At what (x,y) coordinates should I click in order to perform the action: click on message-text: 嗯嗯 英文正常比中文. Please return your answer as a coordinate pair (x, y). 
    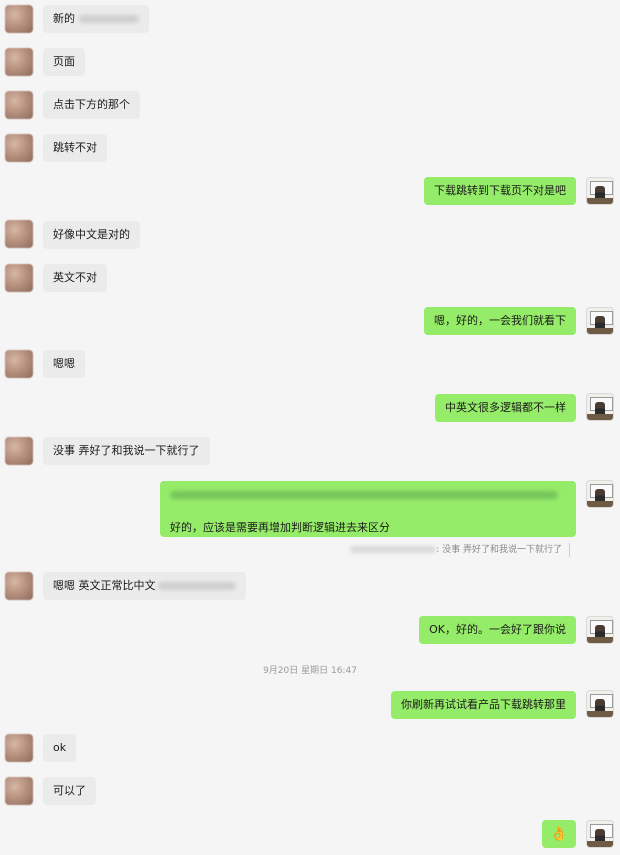
    Looking at the image, I should click on (104, 585).